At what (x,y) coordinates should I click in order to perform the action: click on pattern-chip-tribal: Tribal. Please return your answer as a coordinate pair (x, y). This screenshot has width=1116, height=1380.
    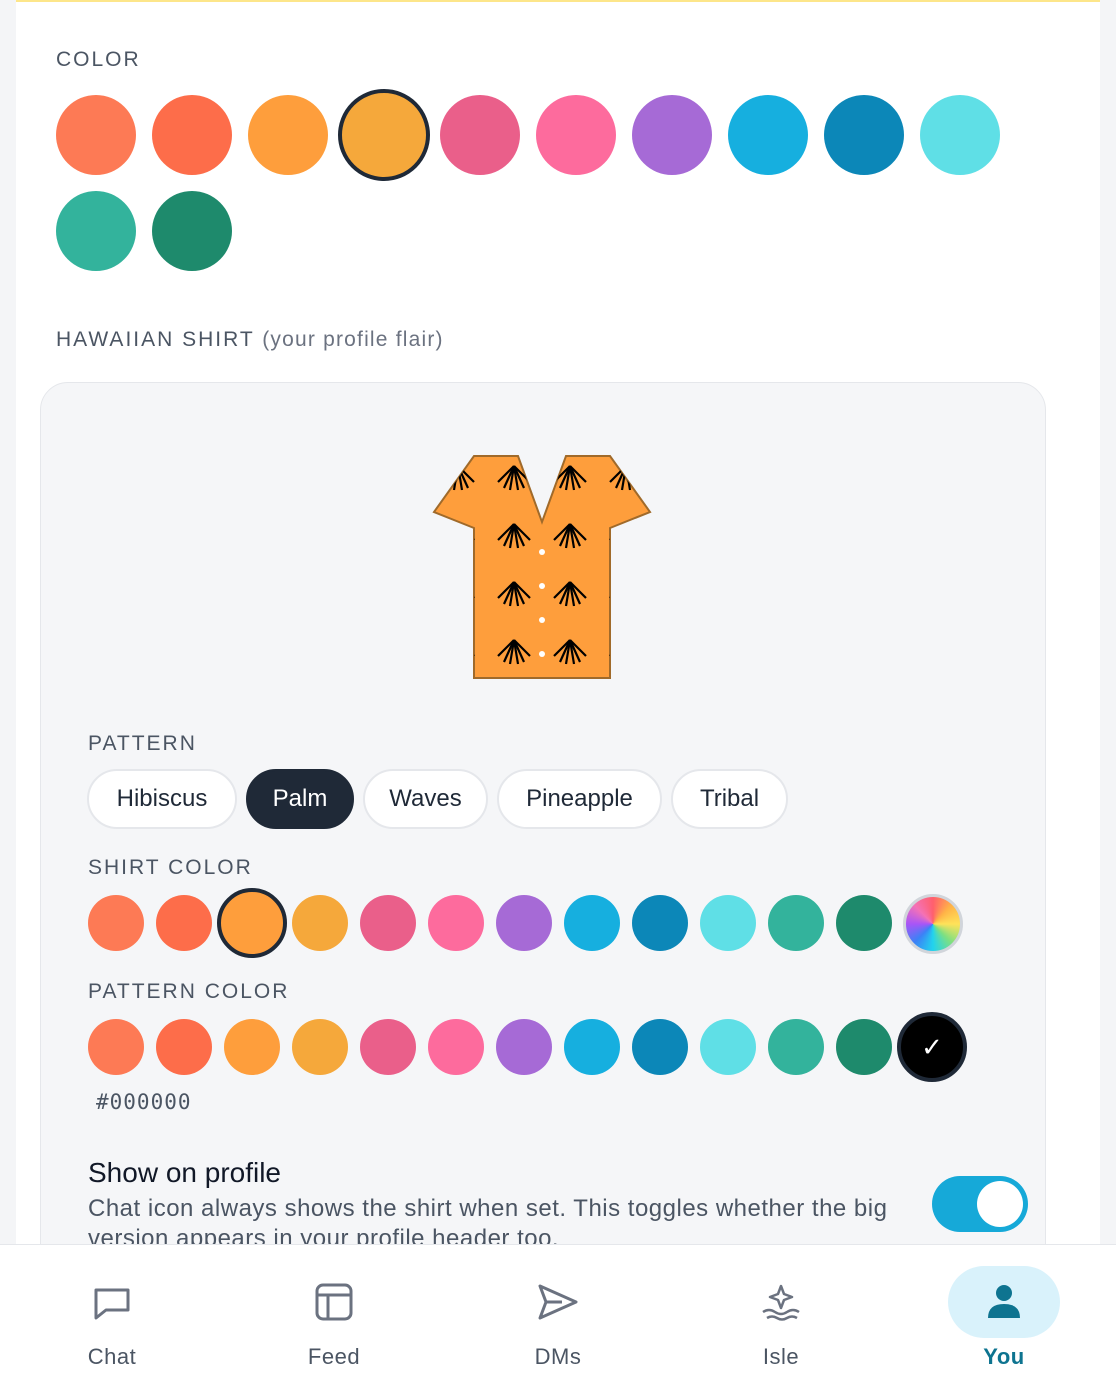
    Looking at the image, I should click on (729, 799).